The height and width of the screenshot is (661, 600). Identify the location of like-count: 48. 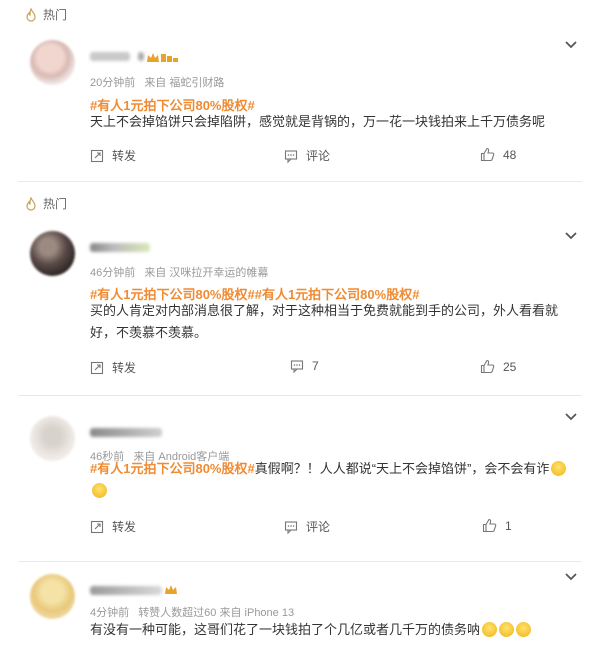
(510, 154).